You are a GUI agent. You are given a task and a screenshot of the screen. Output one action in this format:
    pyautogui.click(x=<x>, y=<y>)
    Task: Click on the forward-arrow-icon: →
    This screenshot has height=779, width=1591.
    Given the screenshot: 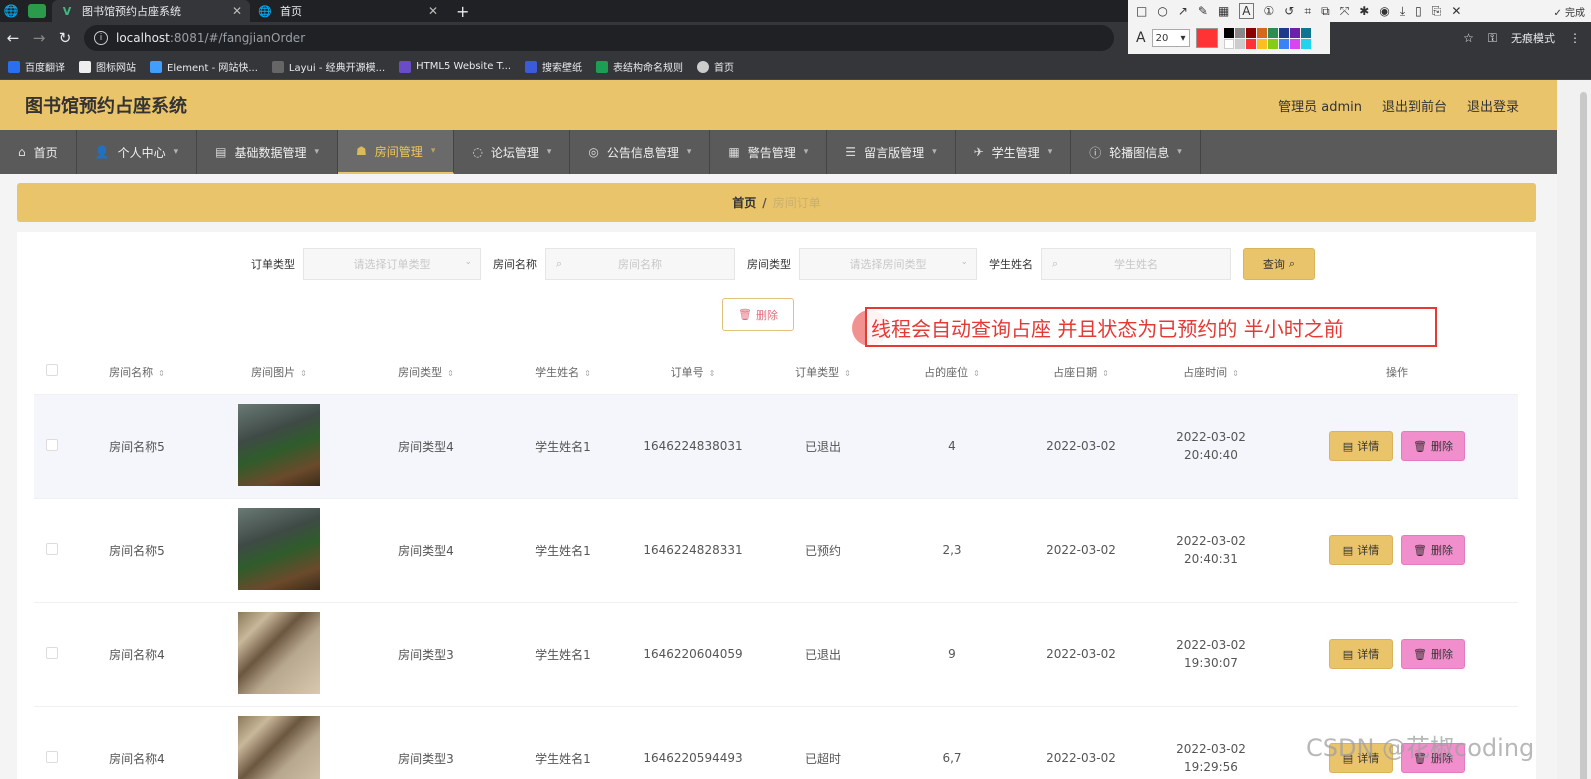 What is the action you would take?
    pyautogui.click(x=39, y=38)
    